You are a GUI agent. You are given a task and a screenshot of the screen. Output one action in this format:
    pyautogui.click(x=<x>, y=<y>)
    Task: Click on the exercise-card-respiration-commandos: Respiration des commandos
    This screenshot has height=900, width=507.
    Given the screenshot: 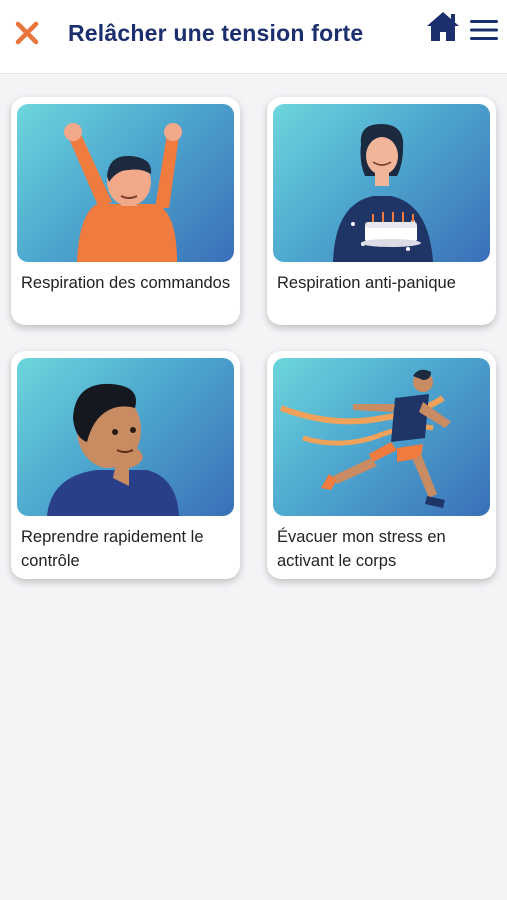 What is the action you would take?
    pyautogui.click(x=125, y=211)
    